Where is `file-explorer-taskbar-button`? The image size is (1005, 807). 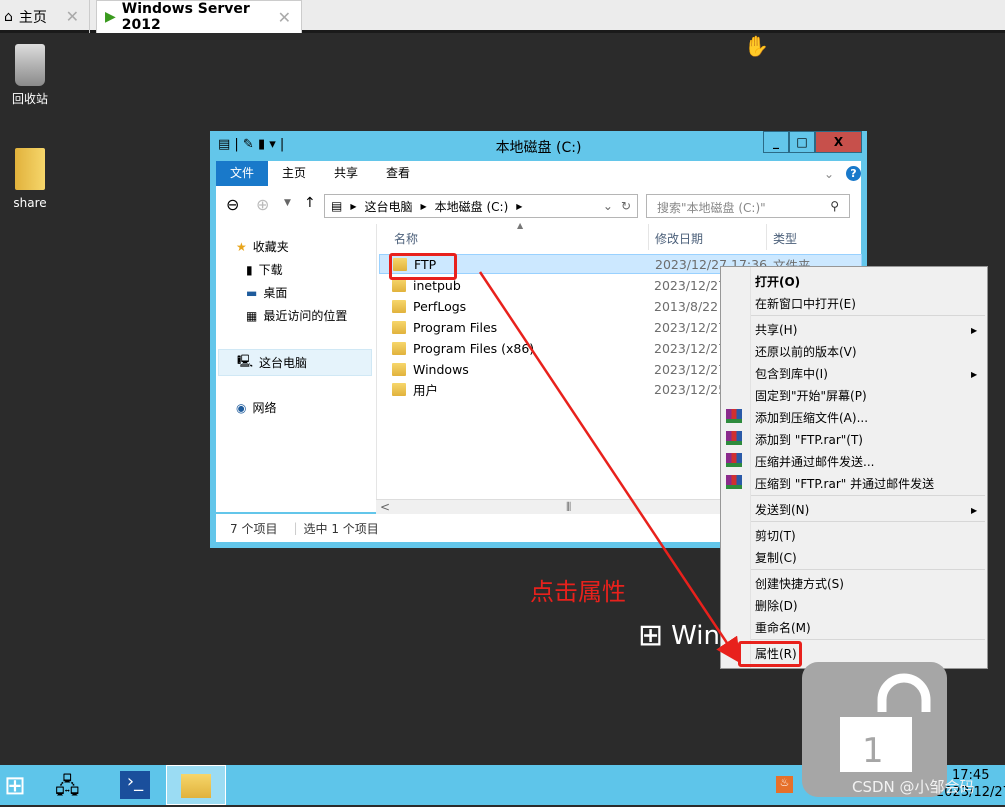
file-explorer-taskbar-button is located at coordinates (196, 785).